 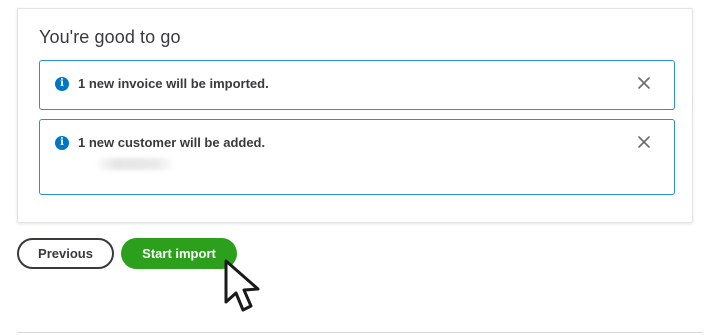 I want to click on mouse-pointer-icon, so click(x=242, y=285).